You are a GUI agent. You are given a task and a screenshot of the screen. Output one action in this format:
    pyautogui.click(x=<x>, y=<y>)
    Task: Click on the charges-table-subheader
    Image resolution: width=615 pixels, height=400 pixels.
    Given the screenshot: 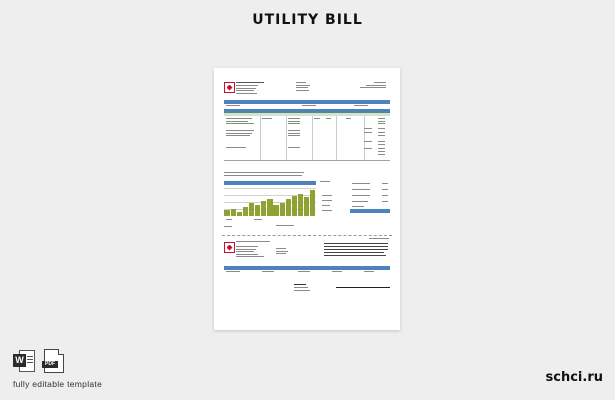 What is the action you would take?
    pyautogui.click(x=307, y=114)
    